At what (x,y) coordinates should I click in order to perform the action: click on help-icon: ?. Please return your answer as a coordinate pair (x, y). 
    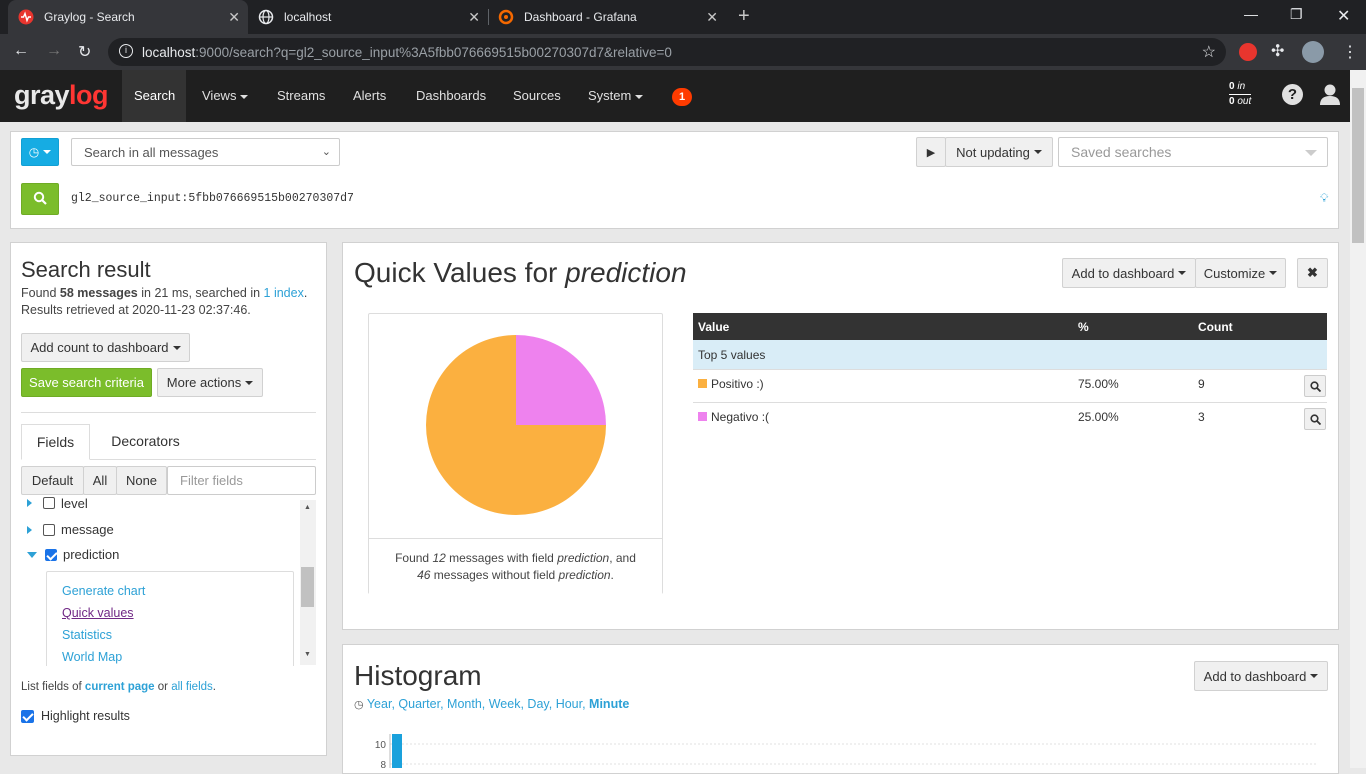
    Looking at the image, I should click on (1292, 94).